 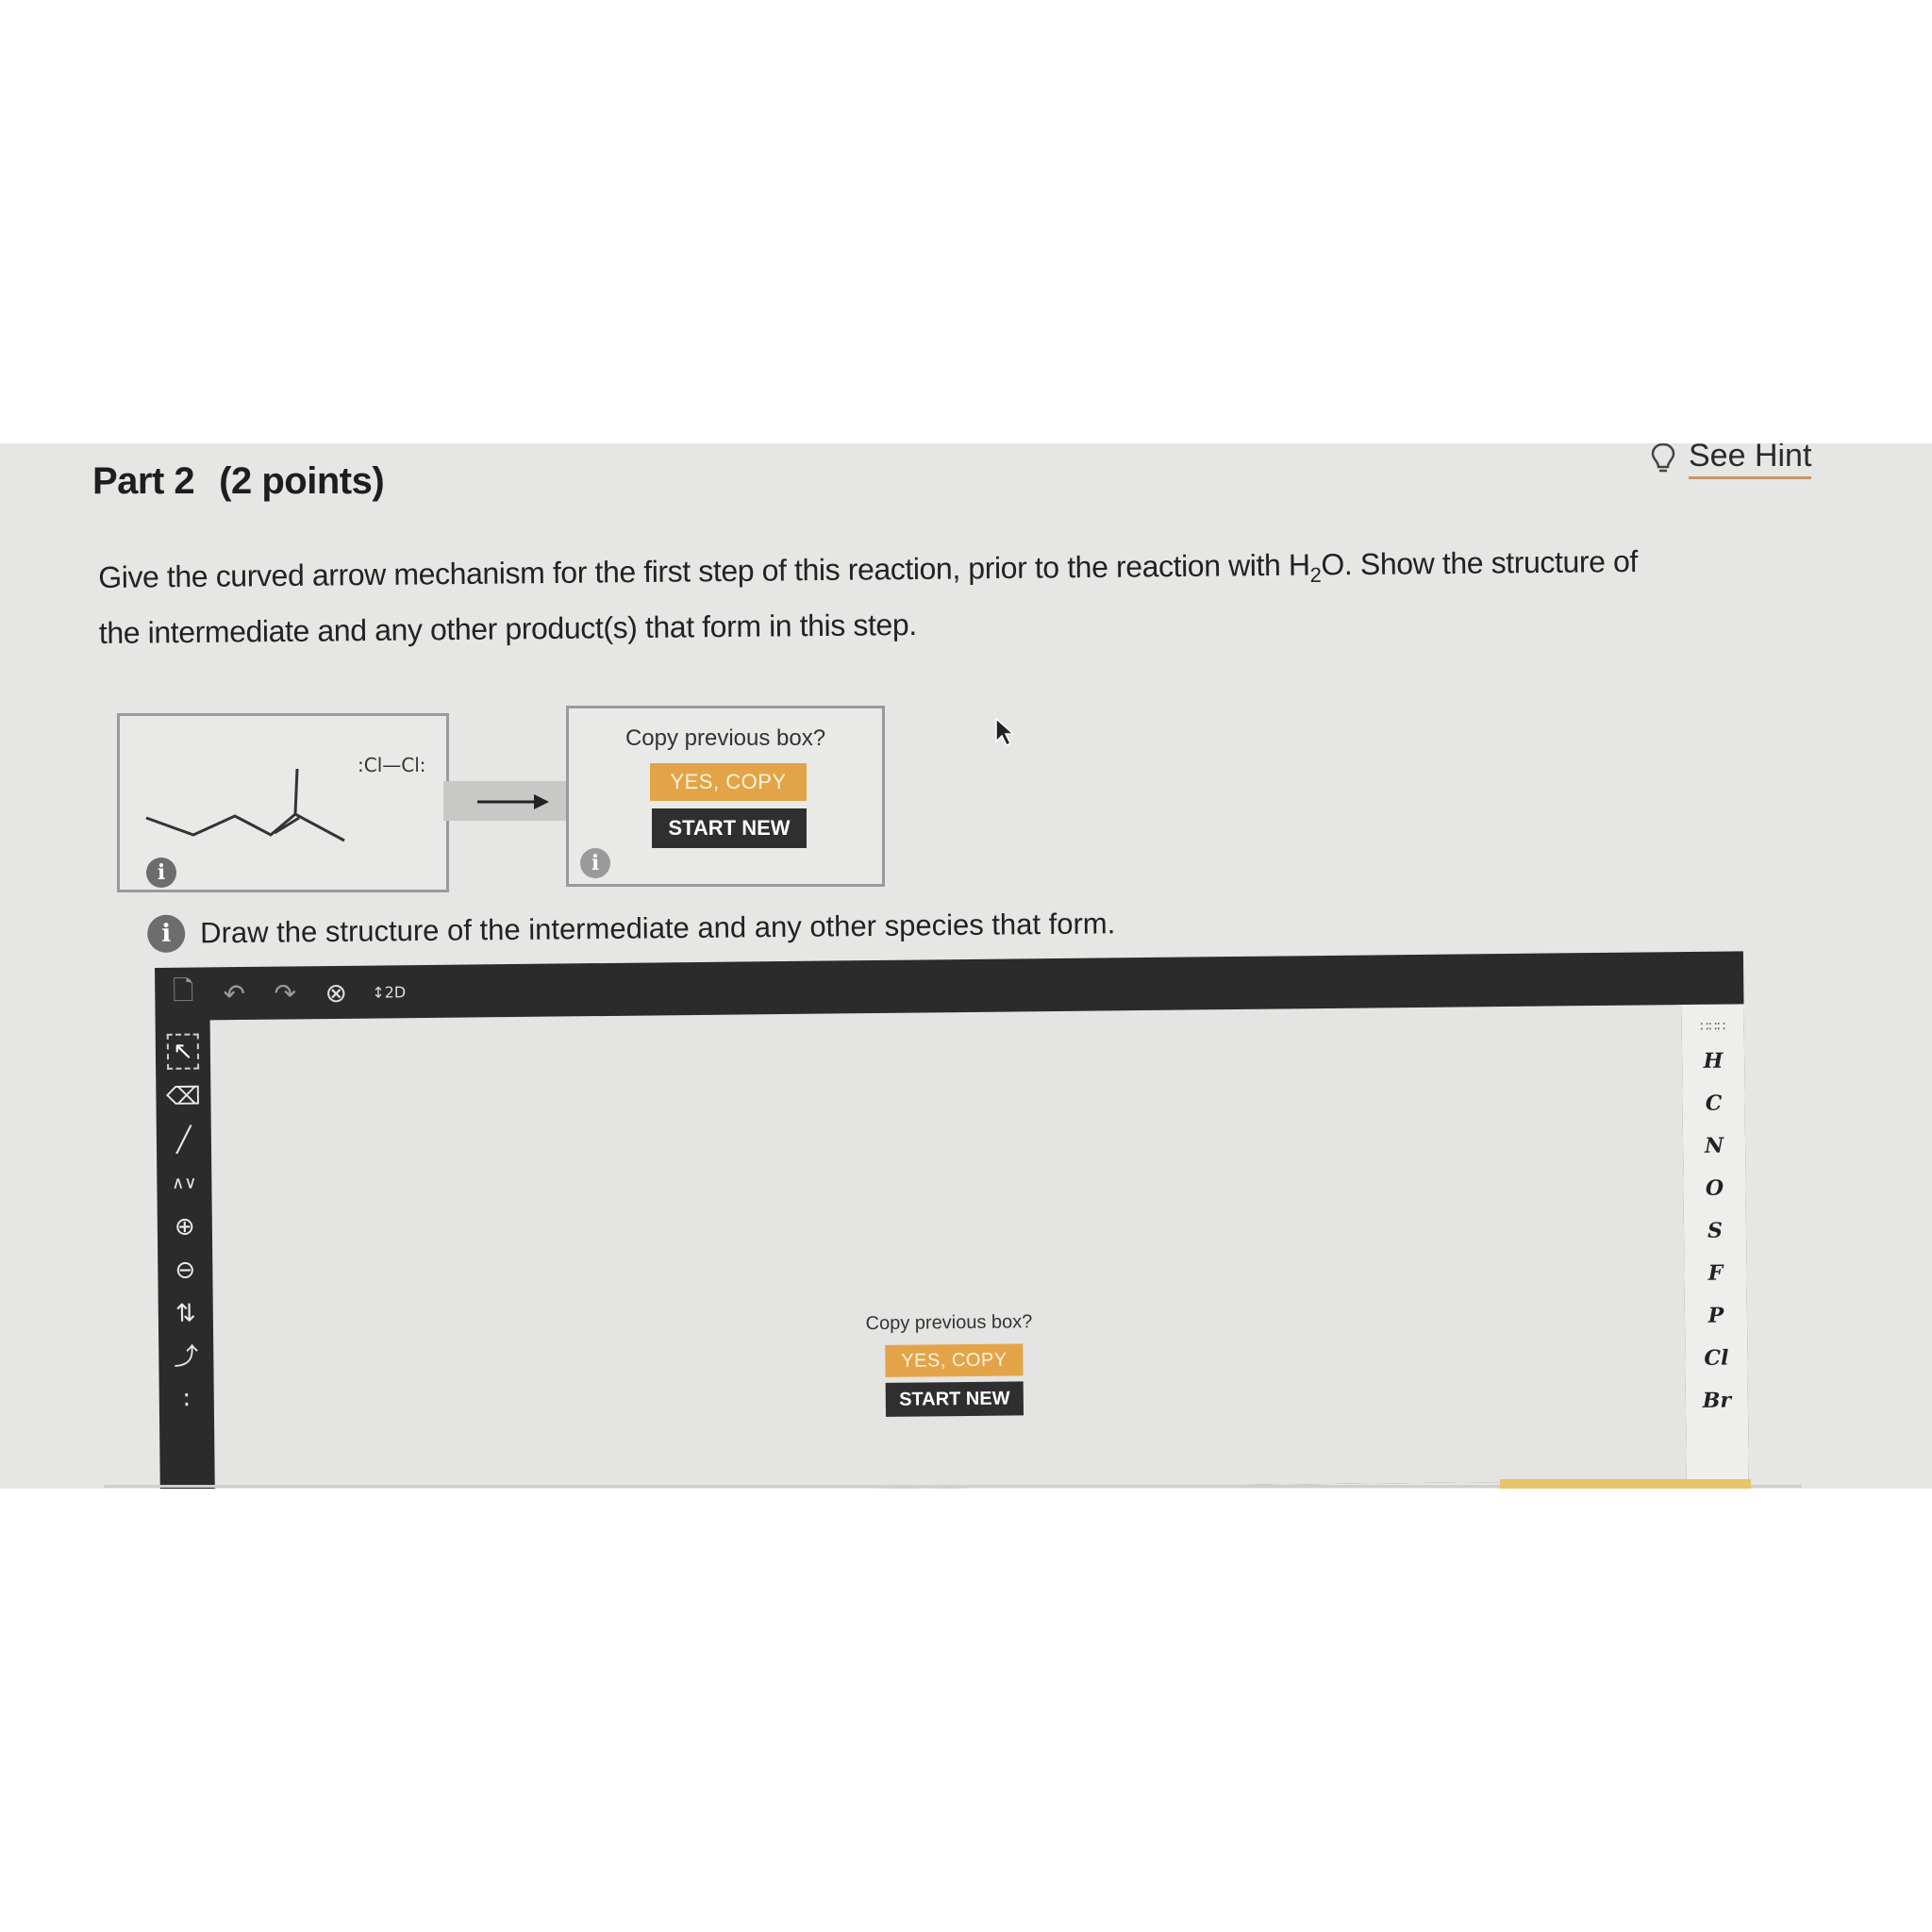 I want to click on part-label: Part 2, so click(x=144, y=481).